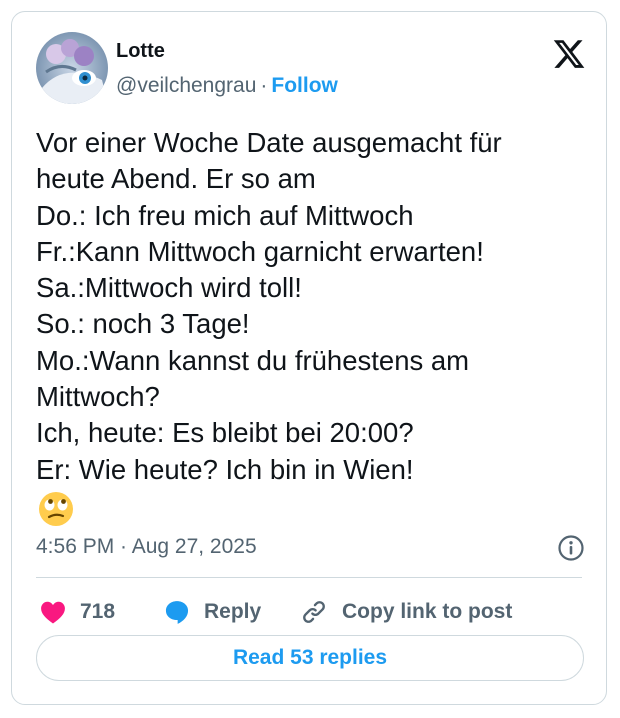  I want to click on post-text-line: Mo.:Wann kannst du frühestens am, so click(253, 360).